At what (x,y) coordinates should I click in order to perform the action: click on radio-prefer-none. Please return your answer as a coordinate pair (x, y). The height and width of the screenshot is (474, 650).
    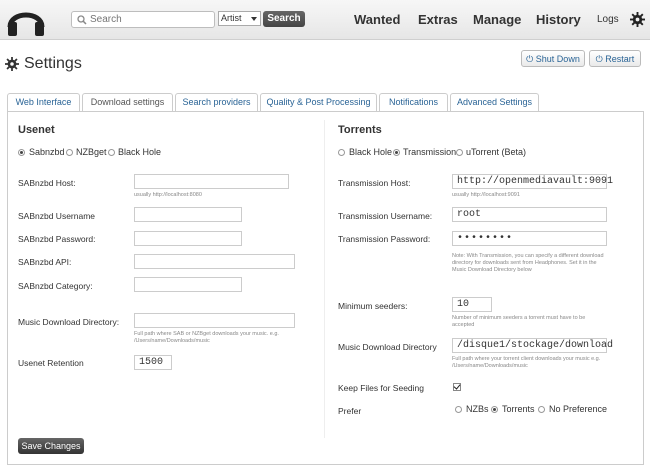
    Looking at the image, I should click on (541, 409).